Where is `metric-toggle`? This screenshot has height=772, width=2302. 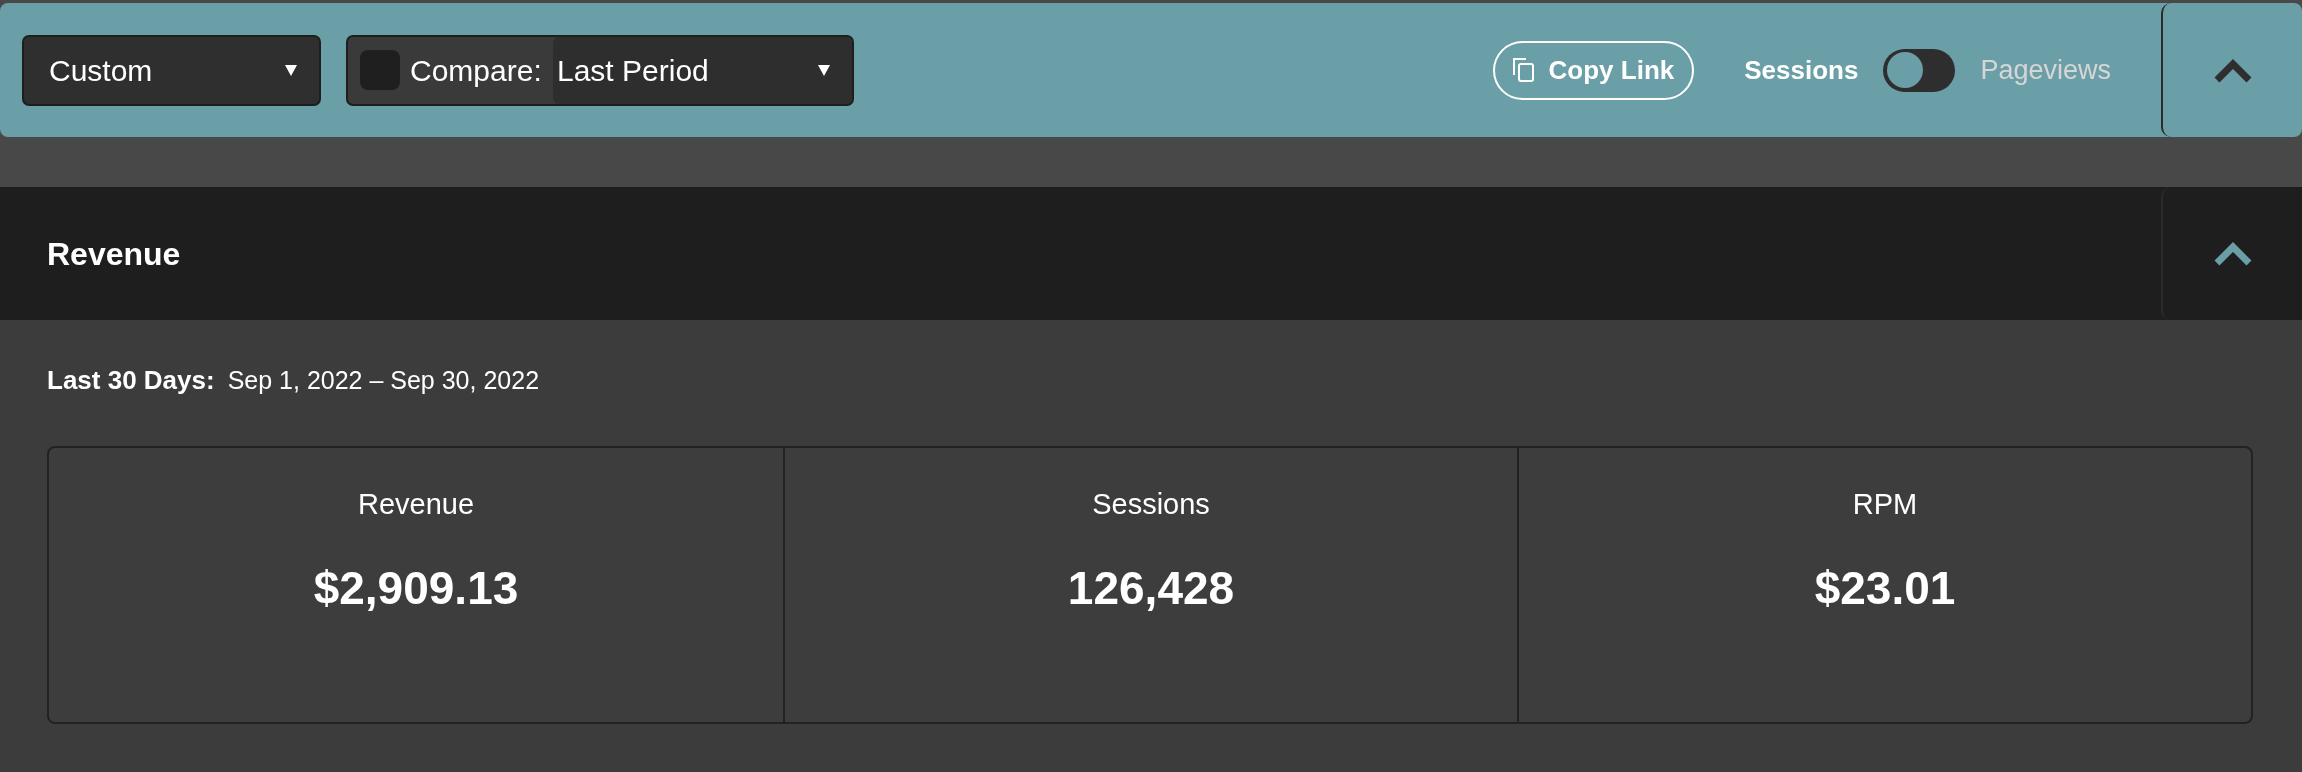
metric-toggle is located at coordinates (1919, 70).